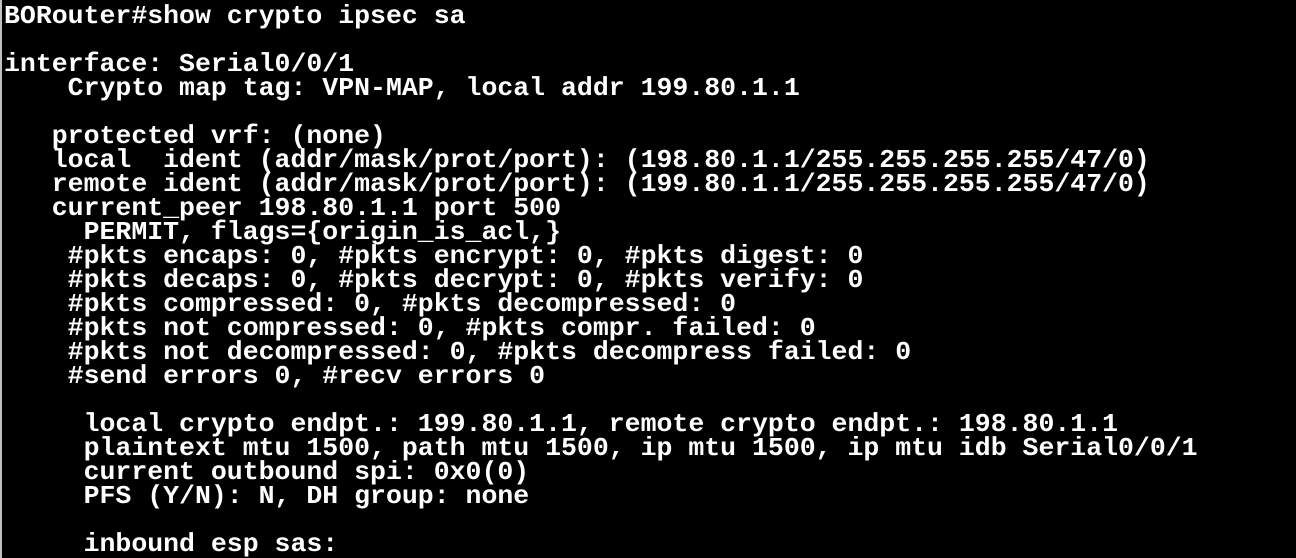  Describe the element at coordinates (267, 496) in the screenshot. I see `console-line: PFS (Y/N): N, DH group: none` at that location.